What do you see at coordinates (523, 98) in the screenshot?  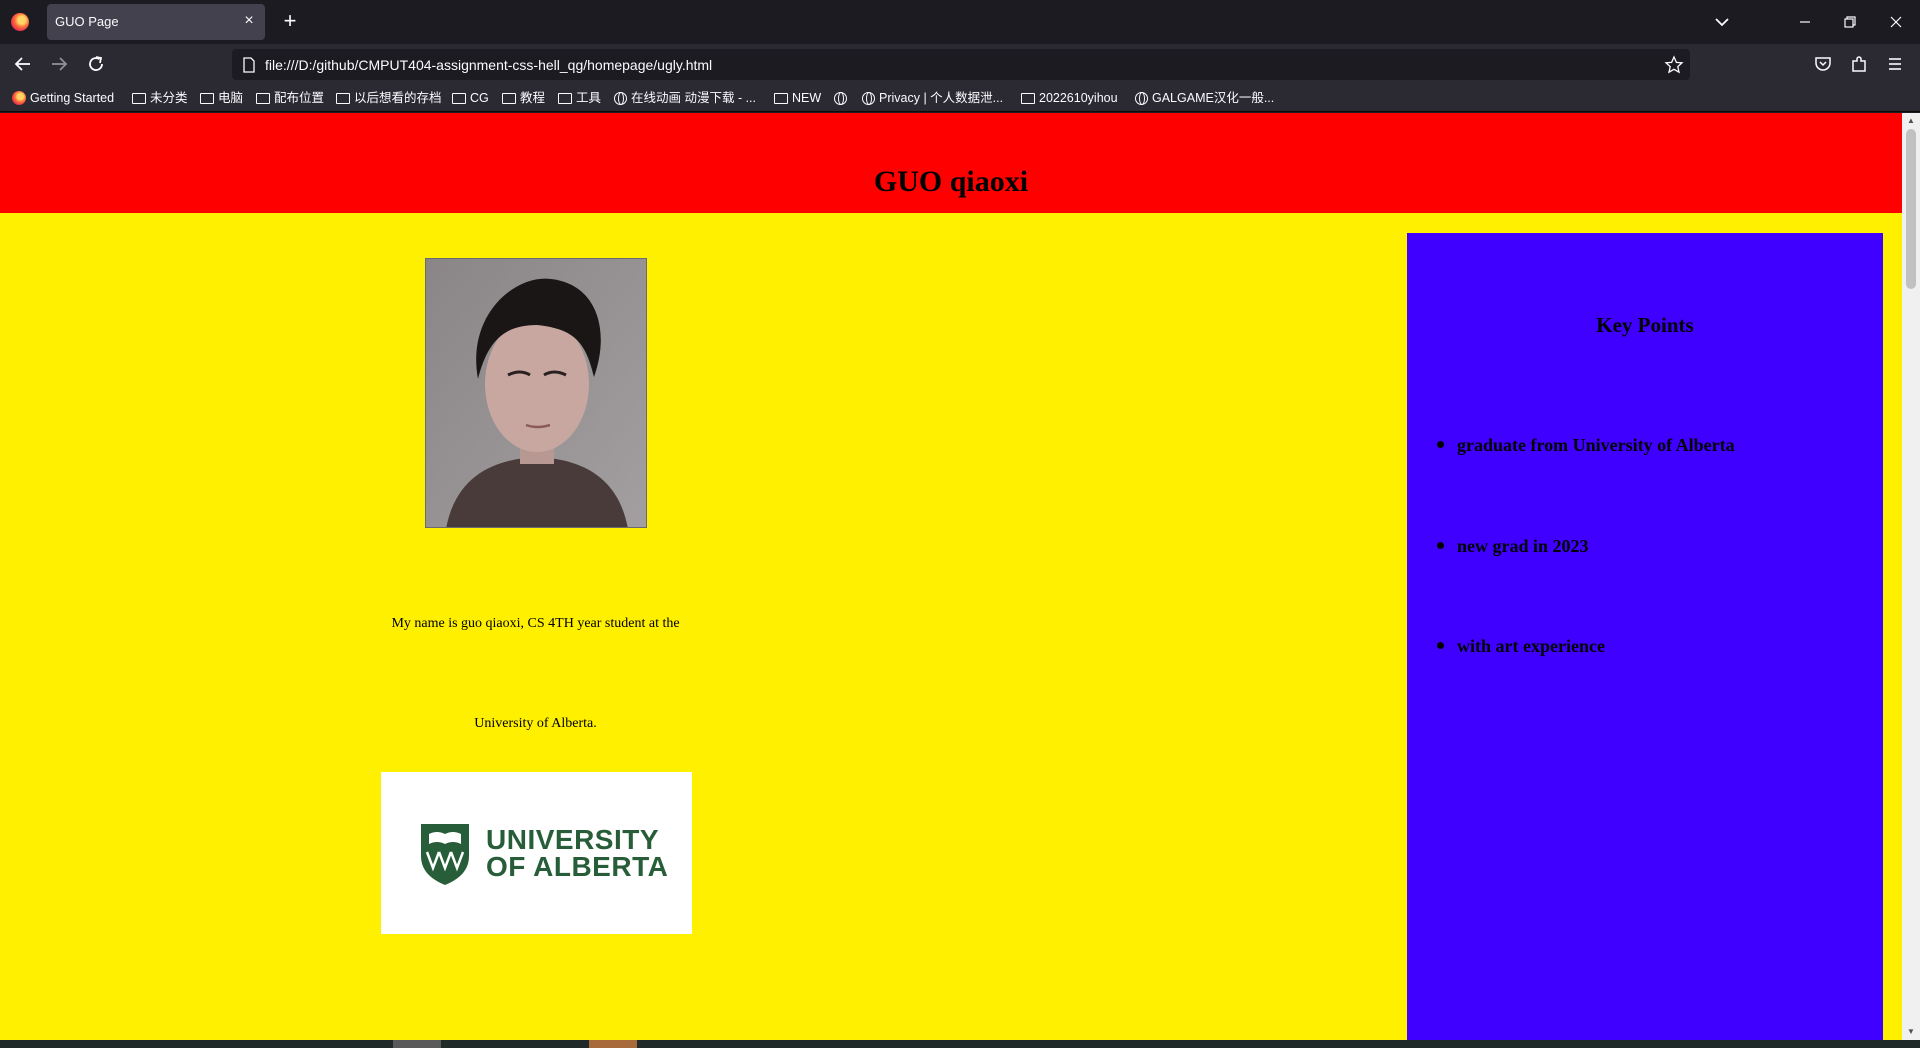 I see `bookmark-folder: 教程` at bounding box center [523, 98].